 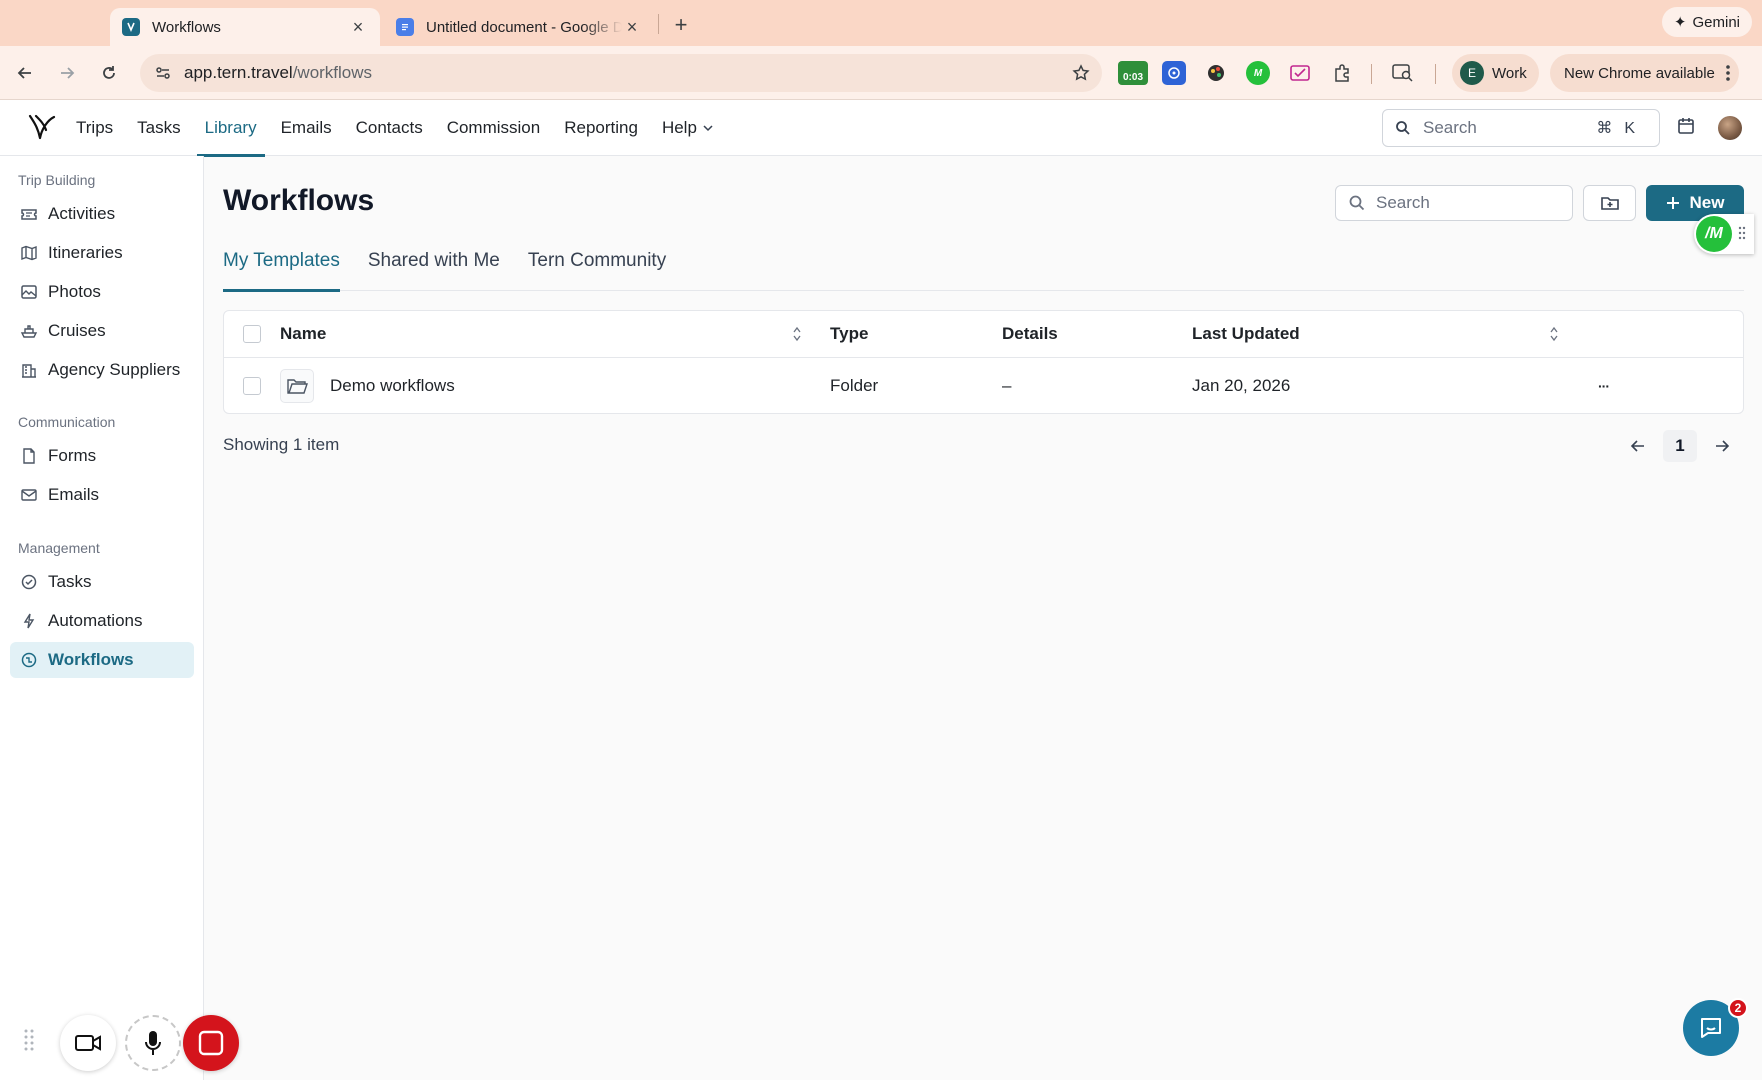 I want to click on camera-toggle-button, so click(x=88, y=1043).